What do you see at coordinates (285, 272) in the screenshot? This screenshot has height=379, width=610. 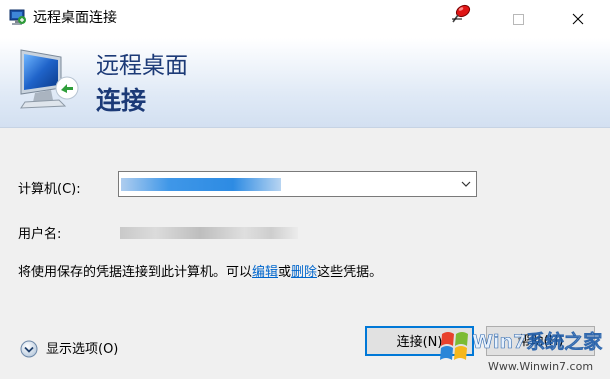 I see `hint-or: 或` at bounding box center [285, 272].